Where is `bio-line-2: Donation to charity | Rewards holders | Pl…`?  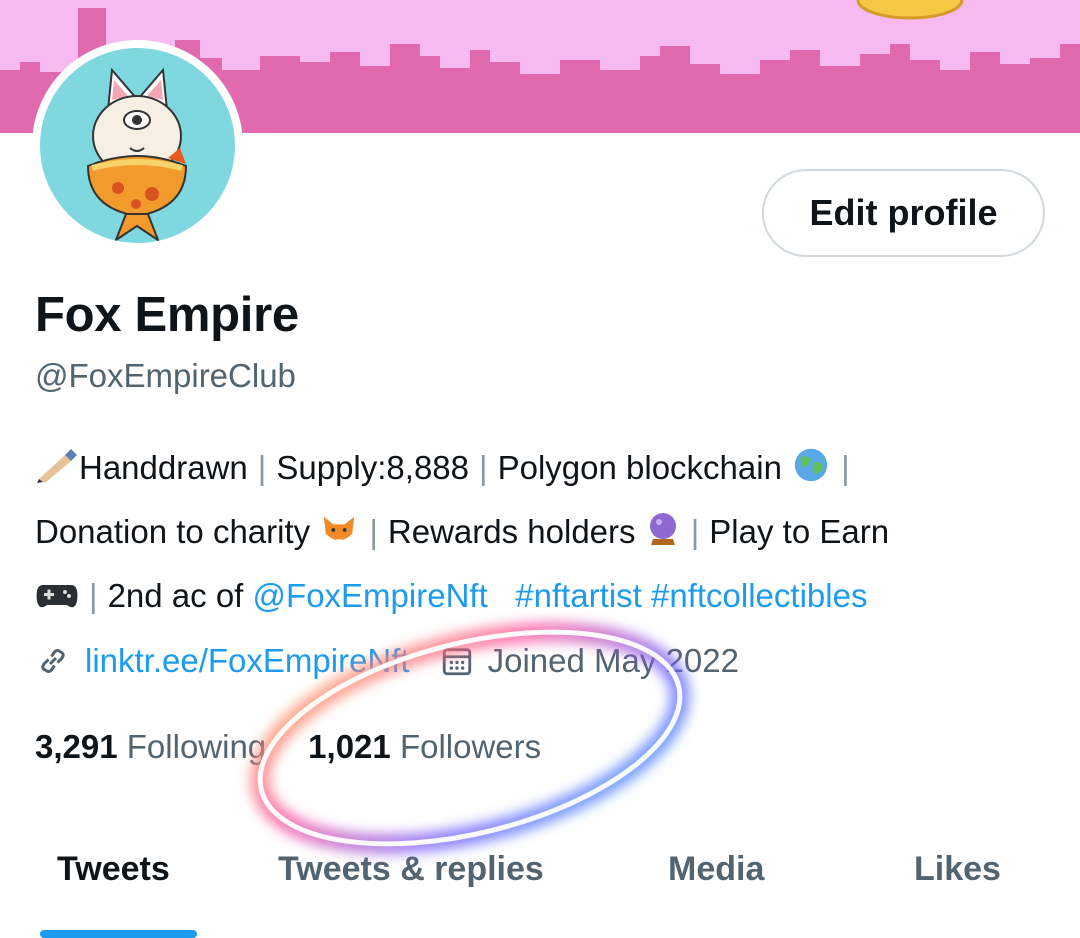 bio-line-2: Donation to charity | Rewards holders | Pl… is located at coordinates (545, 534).